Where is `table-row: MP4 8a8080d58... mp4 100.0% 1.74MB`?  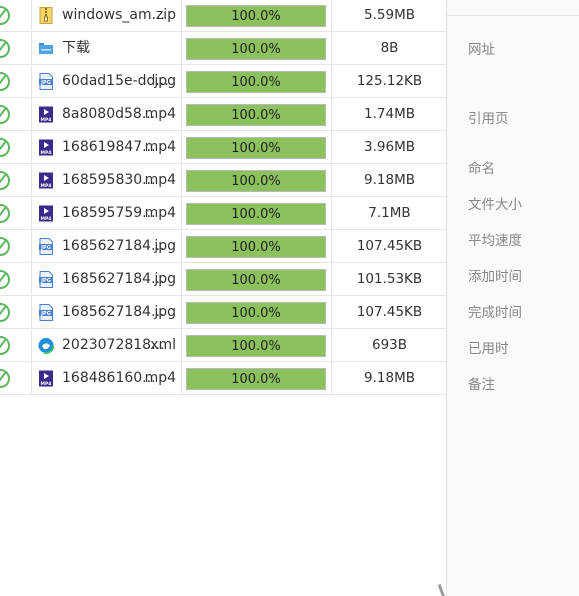 table-row: MP4 8a8080d58... mp4 100.0% 1.74MB is located at coordinates (223, 114).